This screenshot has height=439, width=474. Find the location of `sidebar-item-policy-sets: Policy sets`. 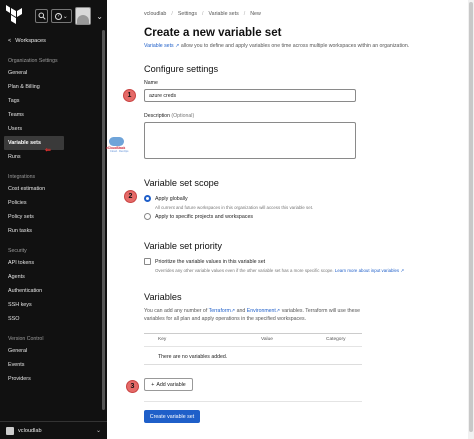

sidebar-item-policy-sets: Policy sets is located at coordinates (53, 217).